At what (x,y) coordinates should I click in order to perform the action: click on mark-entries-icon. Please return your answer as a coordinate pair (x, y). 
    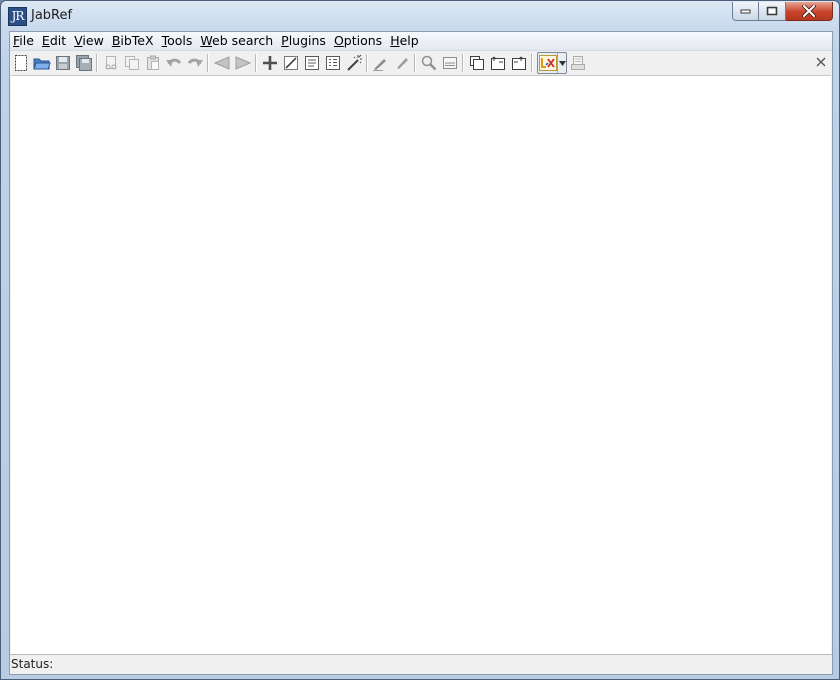
    Looking at the image, I should click on (379, 65).